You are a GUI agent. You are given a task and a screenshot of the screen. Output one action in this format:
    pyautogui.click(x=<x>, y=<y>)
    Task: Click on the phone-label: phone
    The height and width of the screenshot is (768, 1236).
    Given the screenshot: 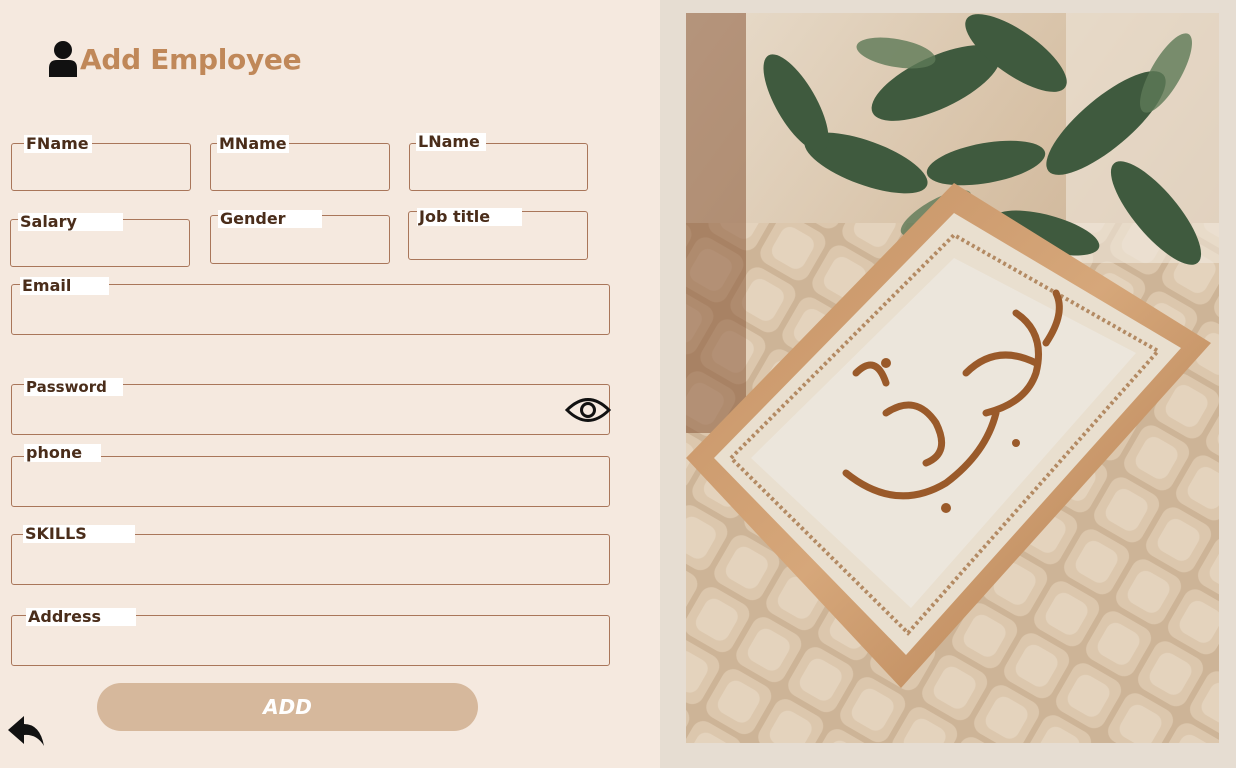 What is the action you would take?
    pyautogui.click(x=62, y=453)
    